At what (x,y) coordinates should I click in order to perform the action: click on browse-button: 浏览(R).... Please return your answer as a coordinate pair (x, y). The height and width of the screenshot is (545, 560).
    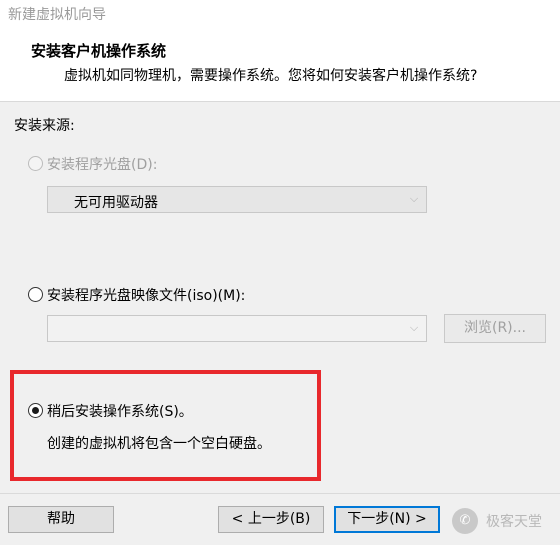
    Looking at the image, I should click on (495, 328).